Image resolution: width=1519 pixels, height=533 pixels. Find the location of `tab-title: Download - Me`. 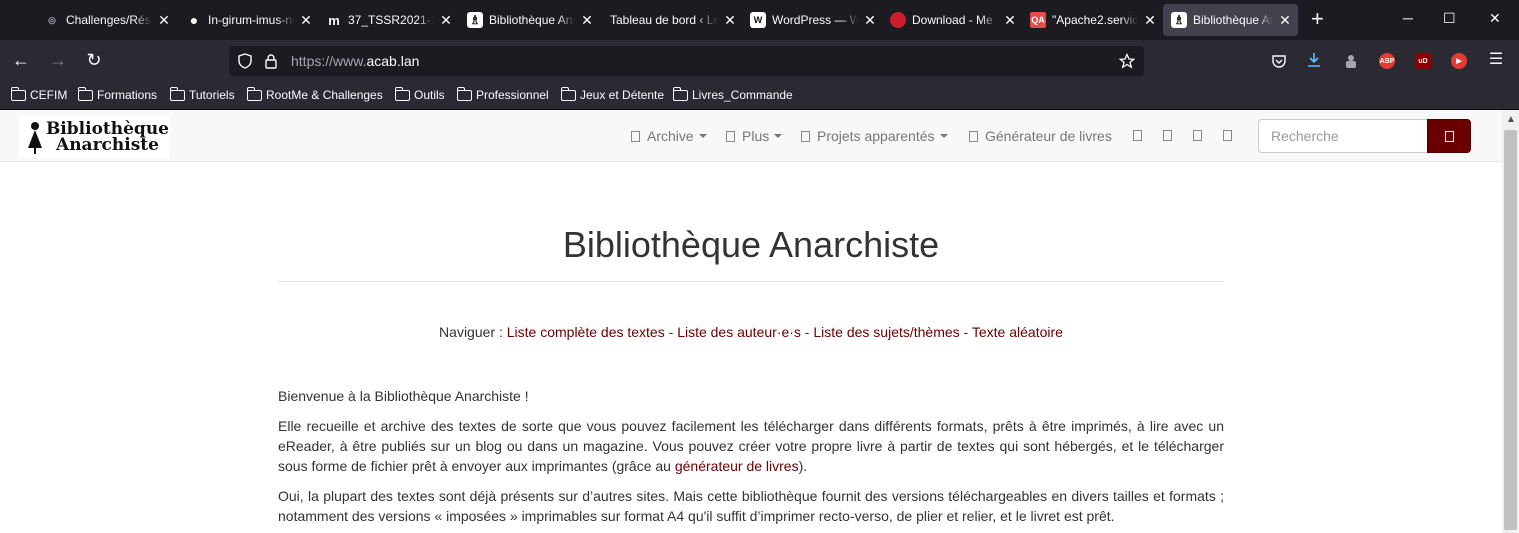

tab-title: Download - Me is located at coordinates (952, 20).